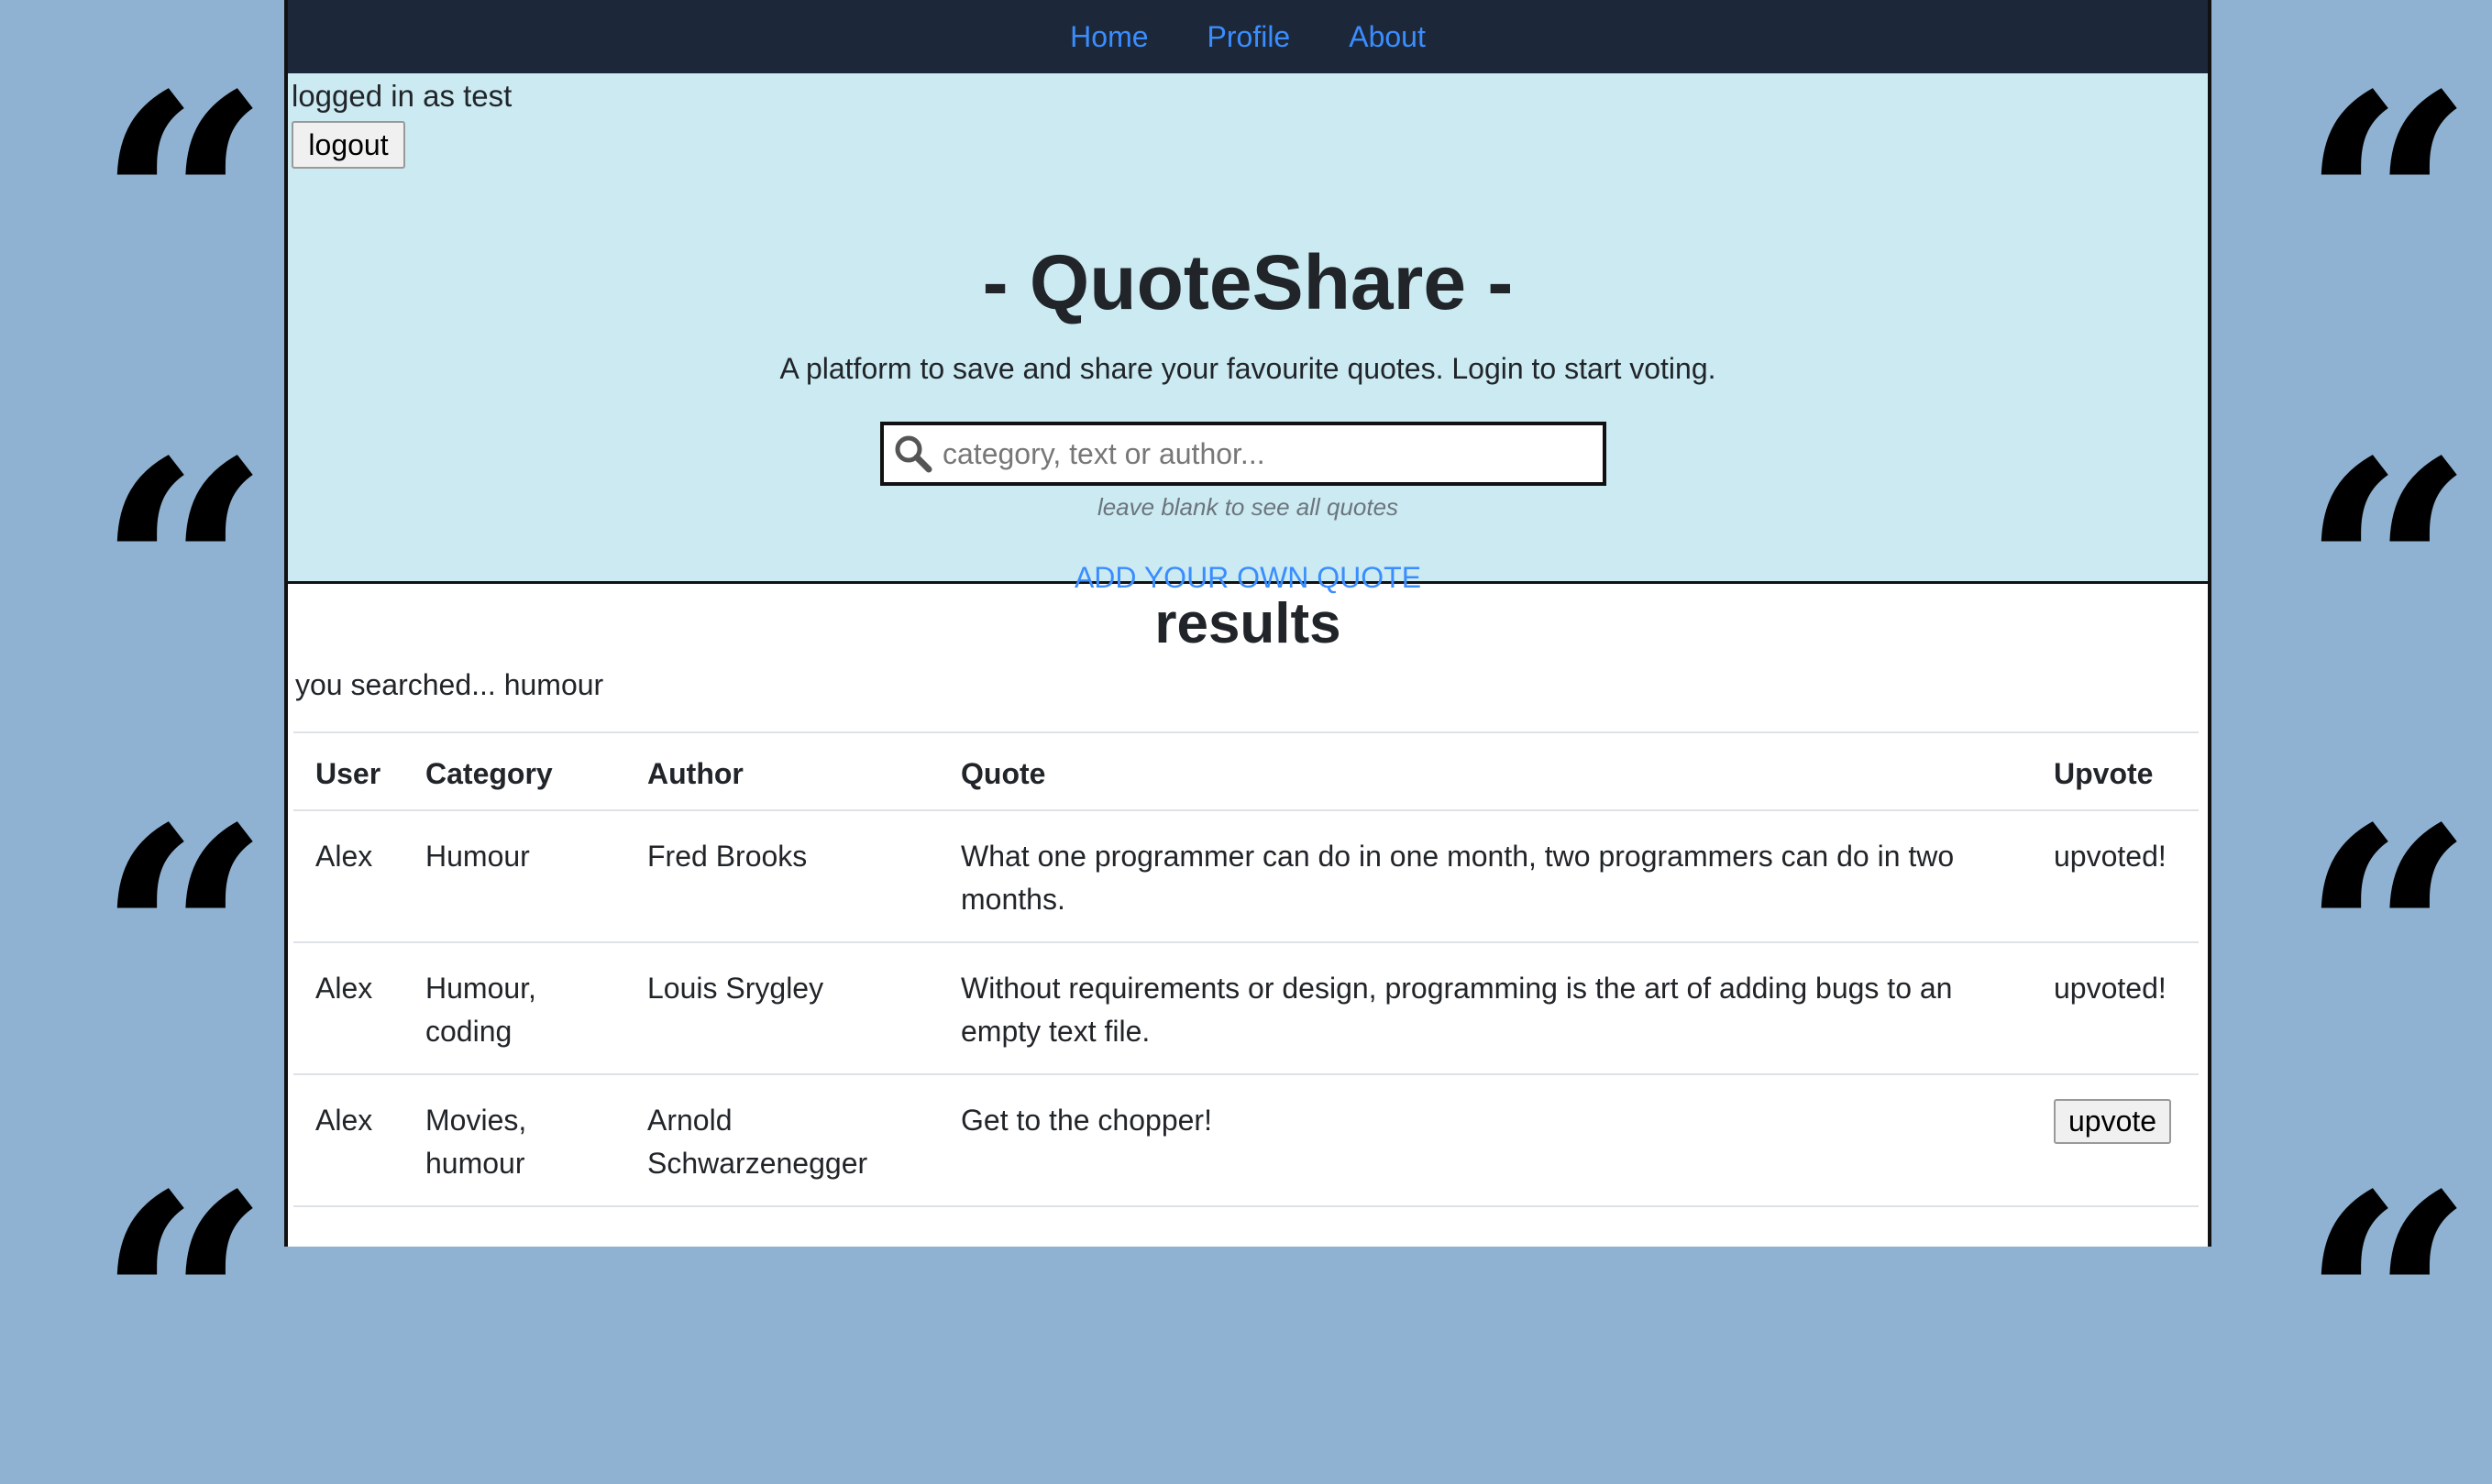 The image size is (2492, 1484). What do you see at coordinates (782, 1141) in the screenshot?
I see `cell-author: Arnold Schwarzenegger` at bounding box center [782, 1141].